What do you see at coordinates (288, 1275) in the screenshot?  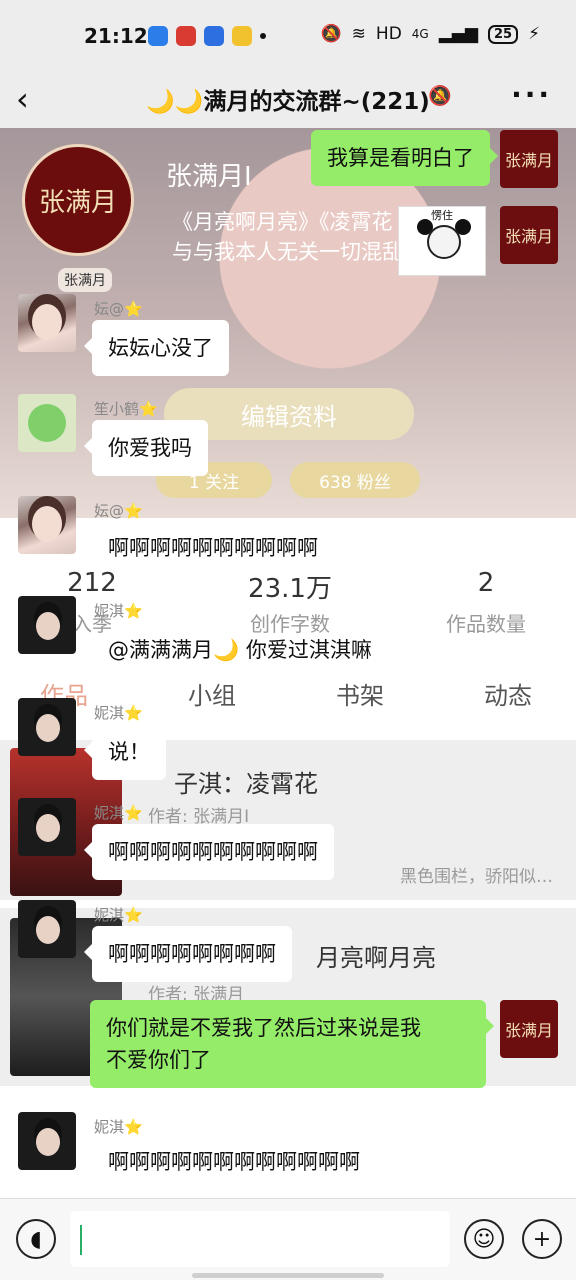 I see `home-indicator` at bounding box center [288, 1275].